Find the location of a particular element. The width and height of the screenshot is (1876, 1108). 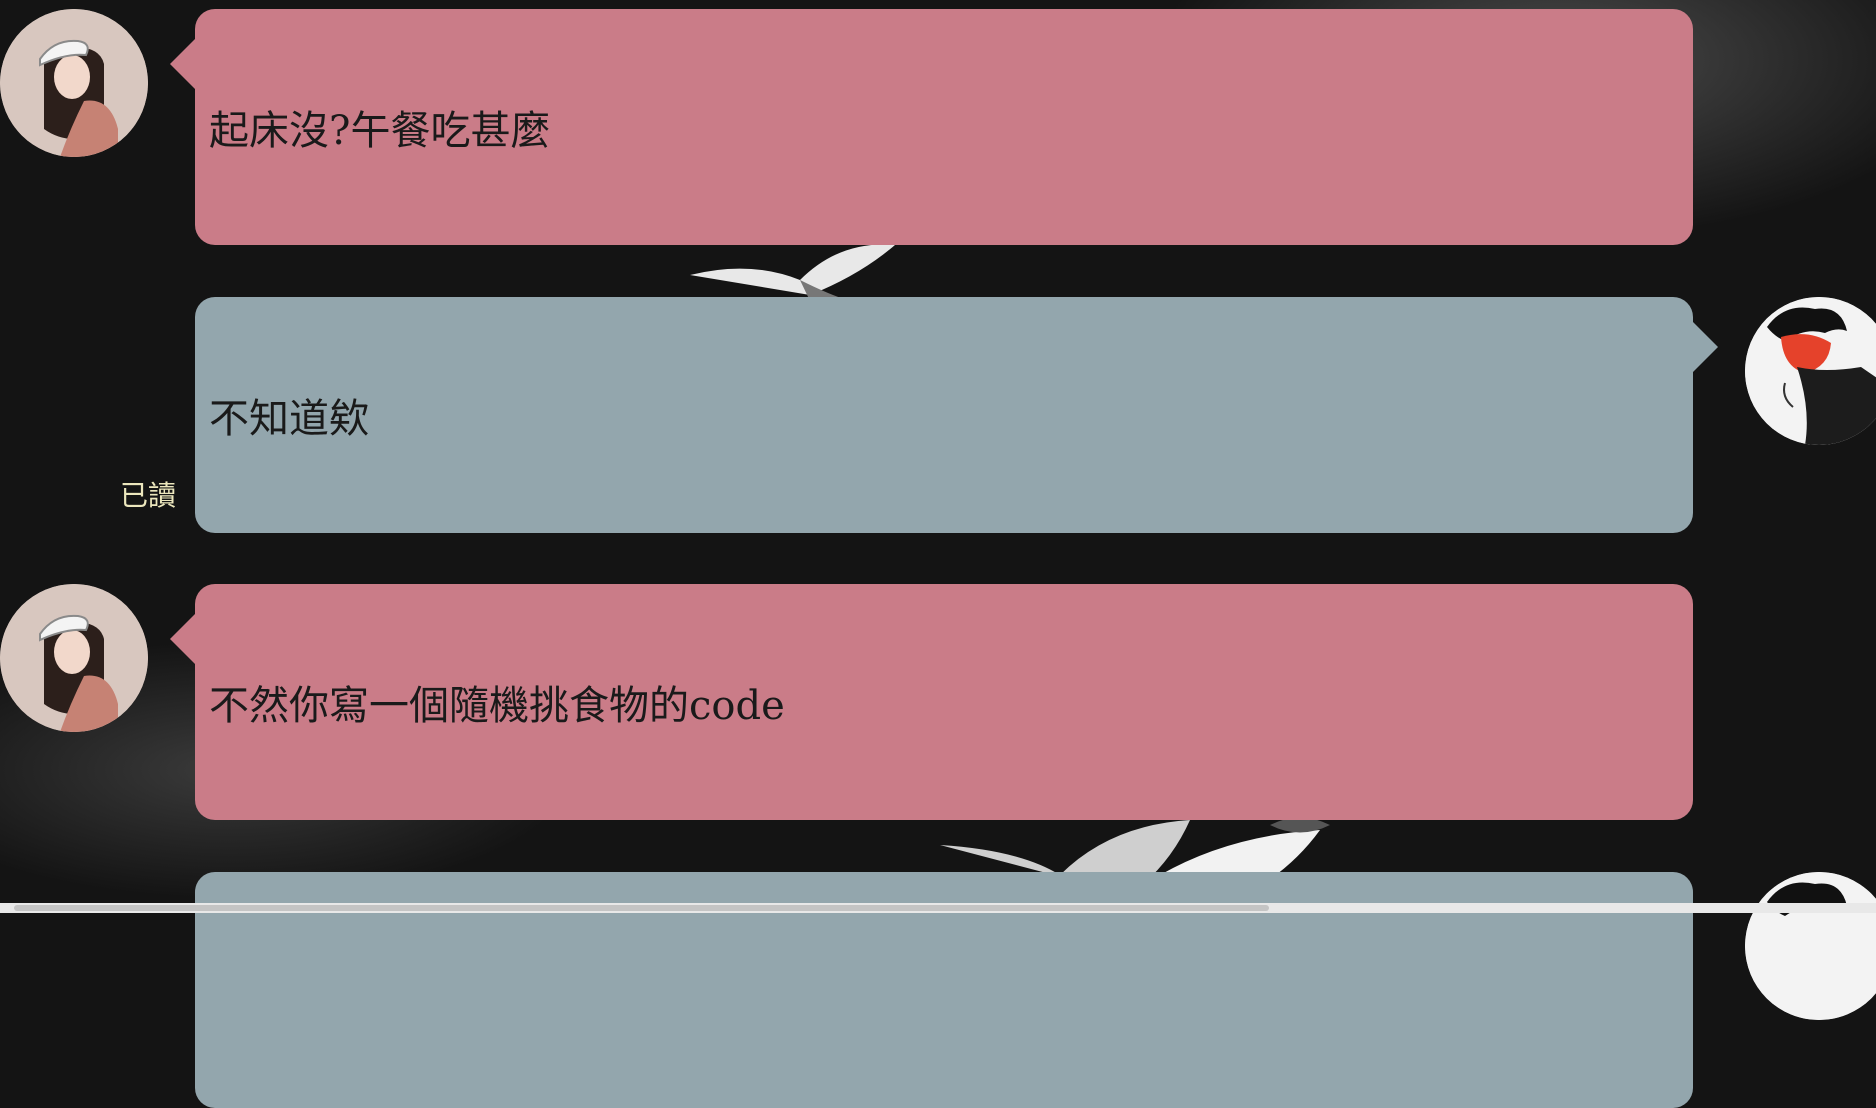

scrollbar-thumb is located at coordinates (641, 908).